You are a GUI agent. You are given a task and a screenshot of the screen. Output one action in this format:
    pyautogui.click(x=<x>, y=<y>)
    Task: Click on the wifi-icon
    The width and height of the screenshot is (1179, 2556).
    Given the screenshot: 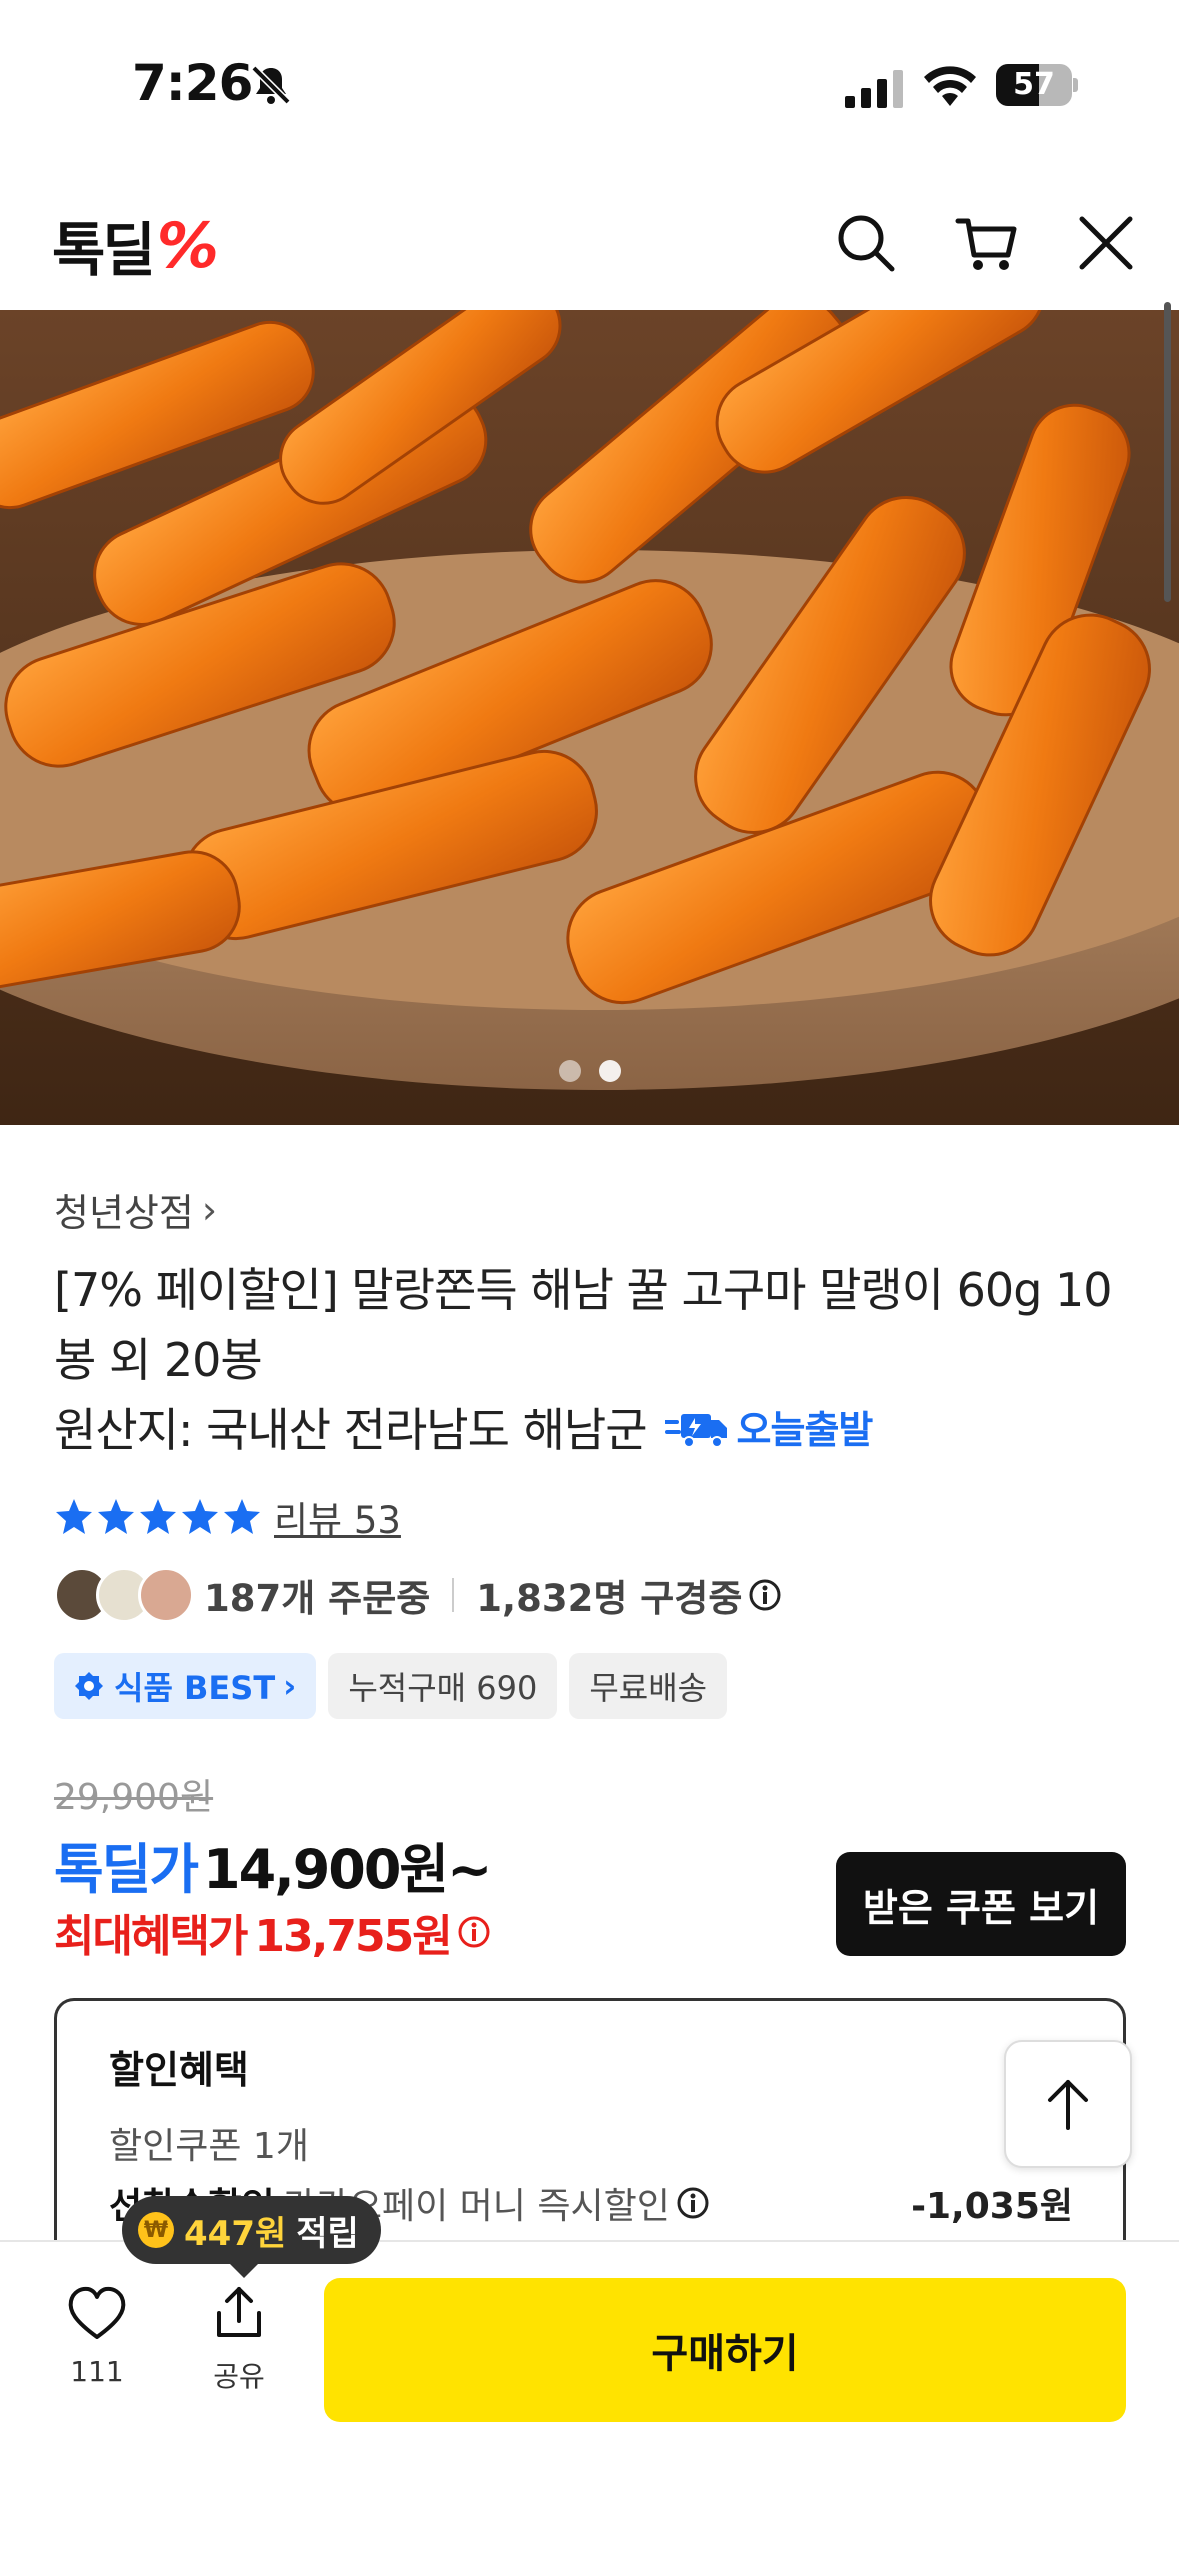 What is the action you would take?
    pyautogui.click(x=950, y=86)
    